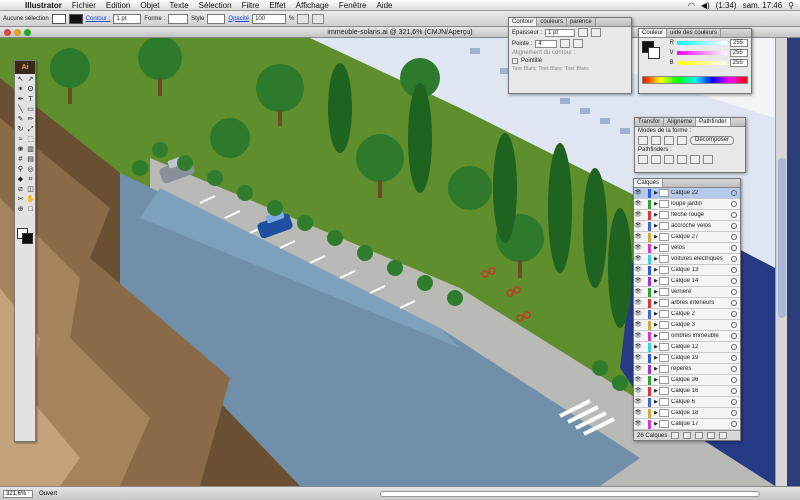 The width and height of the screenshot is (800, 500). Describe the element at coordinates (118, 5) in the screenshot. I see `menu-edition: Edition` at that location.